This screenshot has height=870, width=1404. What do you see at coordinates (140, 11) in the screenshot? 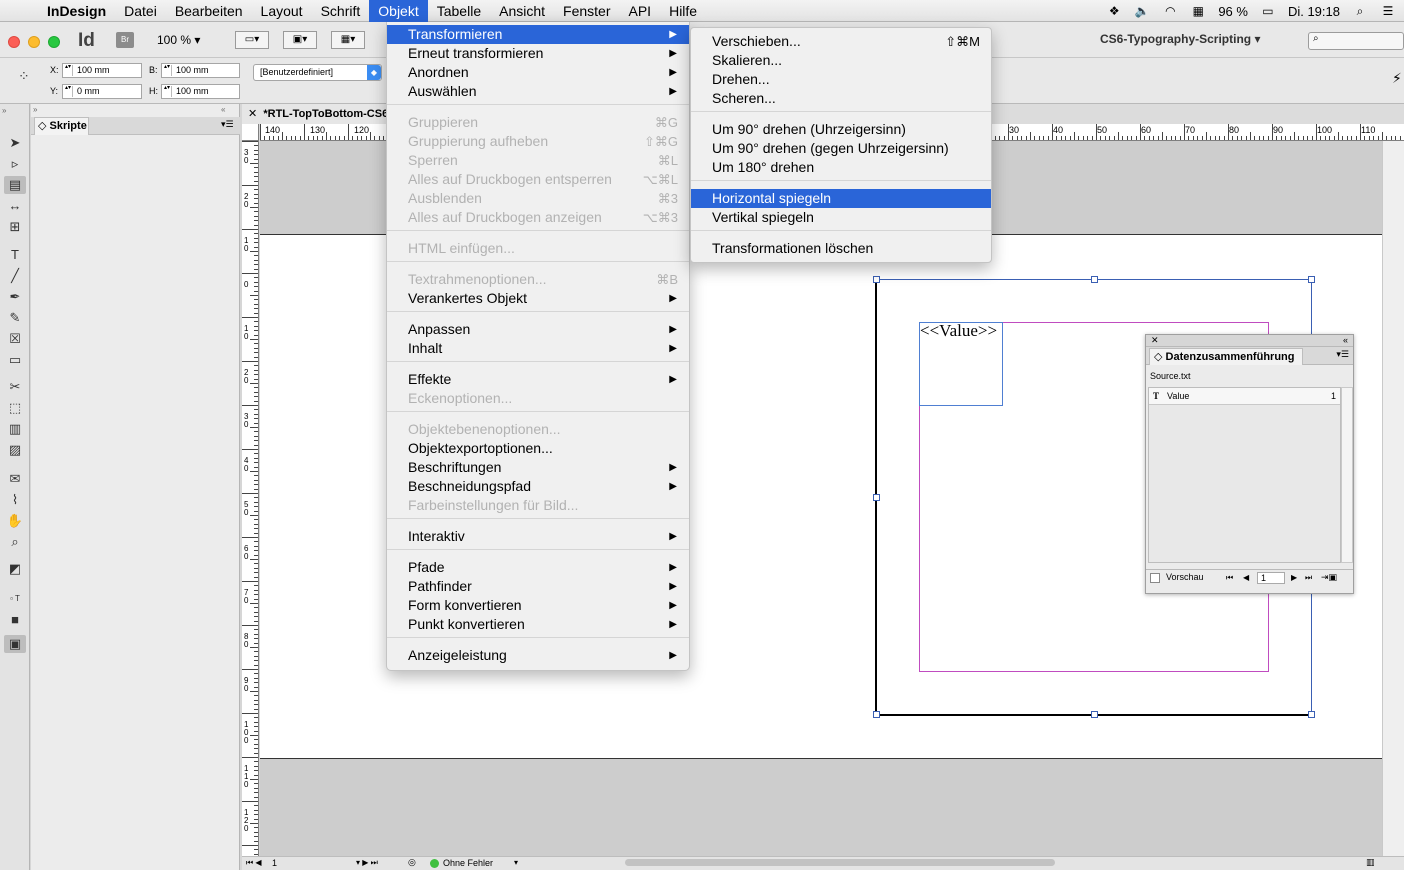
I see `menu-datei: Datei` at bounding box center [140, 11].